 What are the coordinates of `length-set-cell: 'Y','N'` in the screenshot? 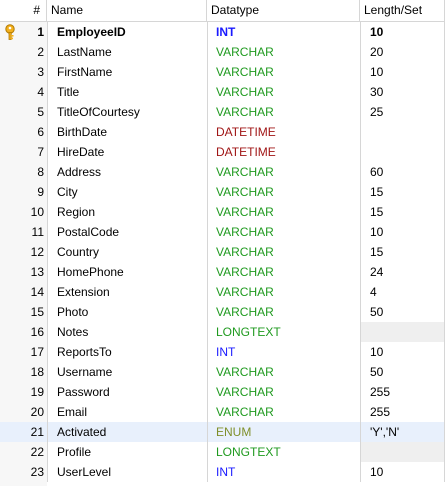 It's located at (402, 432).